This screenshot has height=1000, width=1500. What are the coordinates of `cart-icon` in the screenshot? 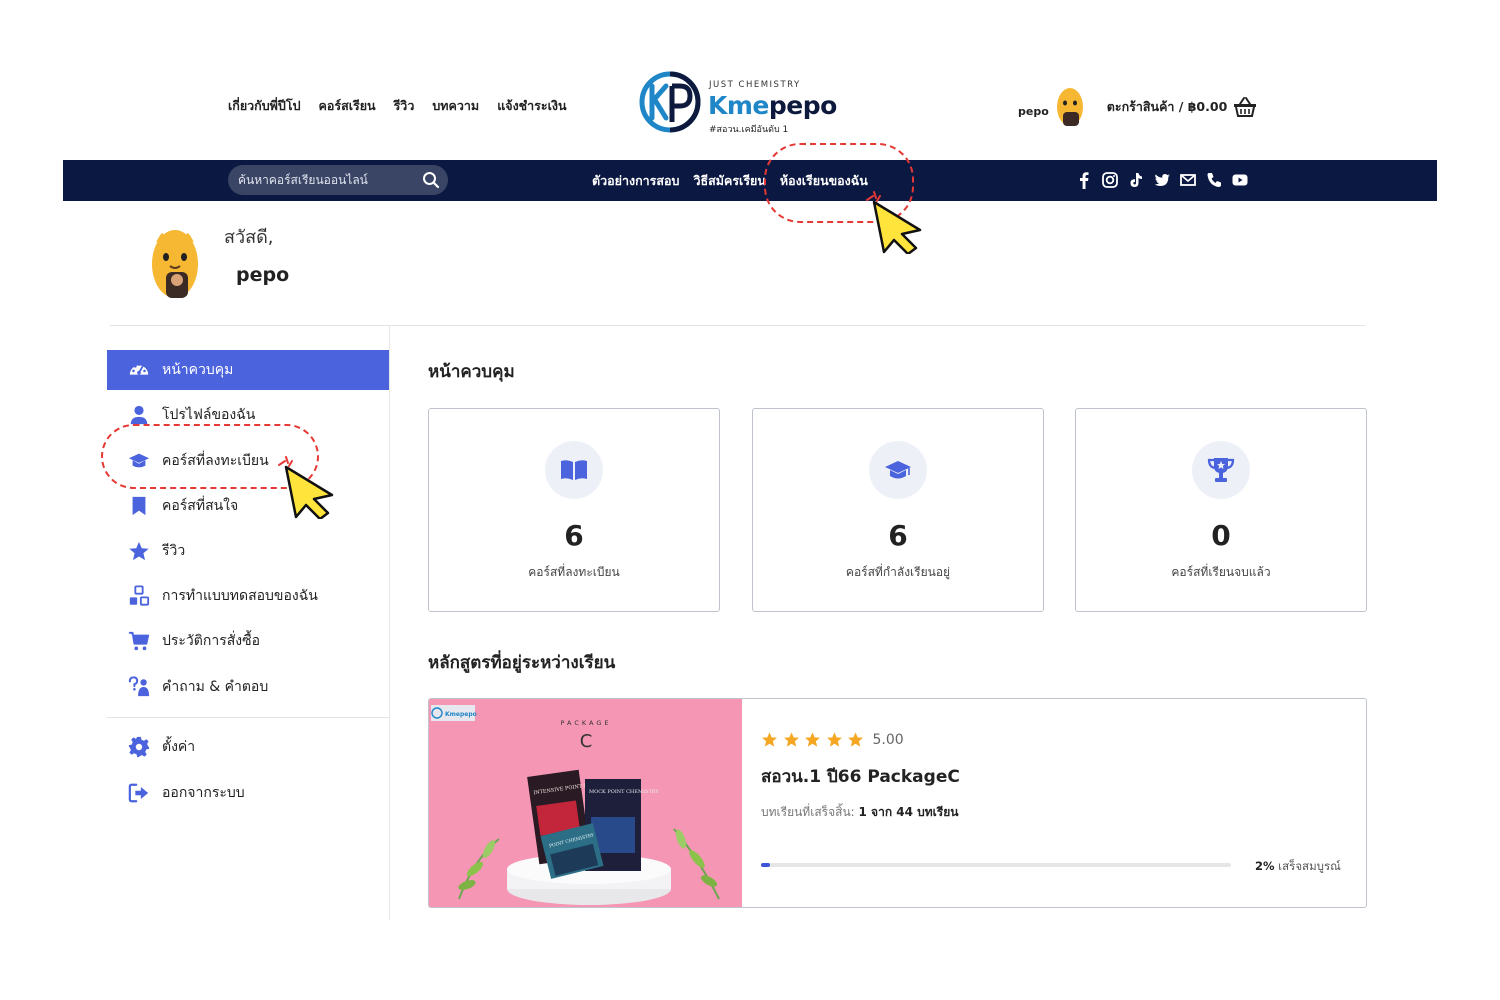 It's located at (139, 641).